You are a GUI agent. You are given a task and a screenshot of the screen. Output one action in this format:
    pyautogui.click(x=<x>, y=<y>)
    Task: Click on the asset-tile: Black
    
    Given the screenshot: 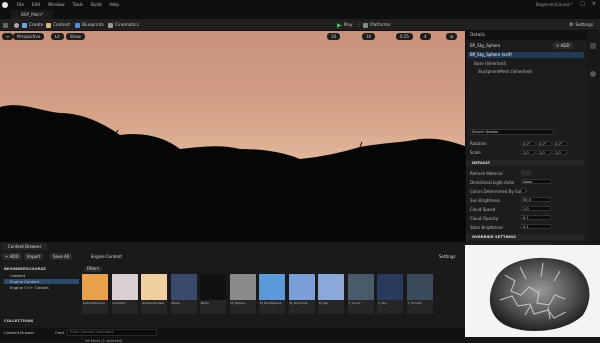 What is the action you would take?
    pyautogui.click(x=213, y=294)
    